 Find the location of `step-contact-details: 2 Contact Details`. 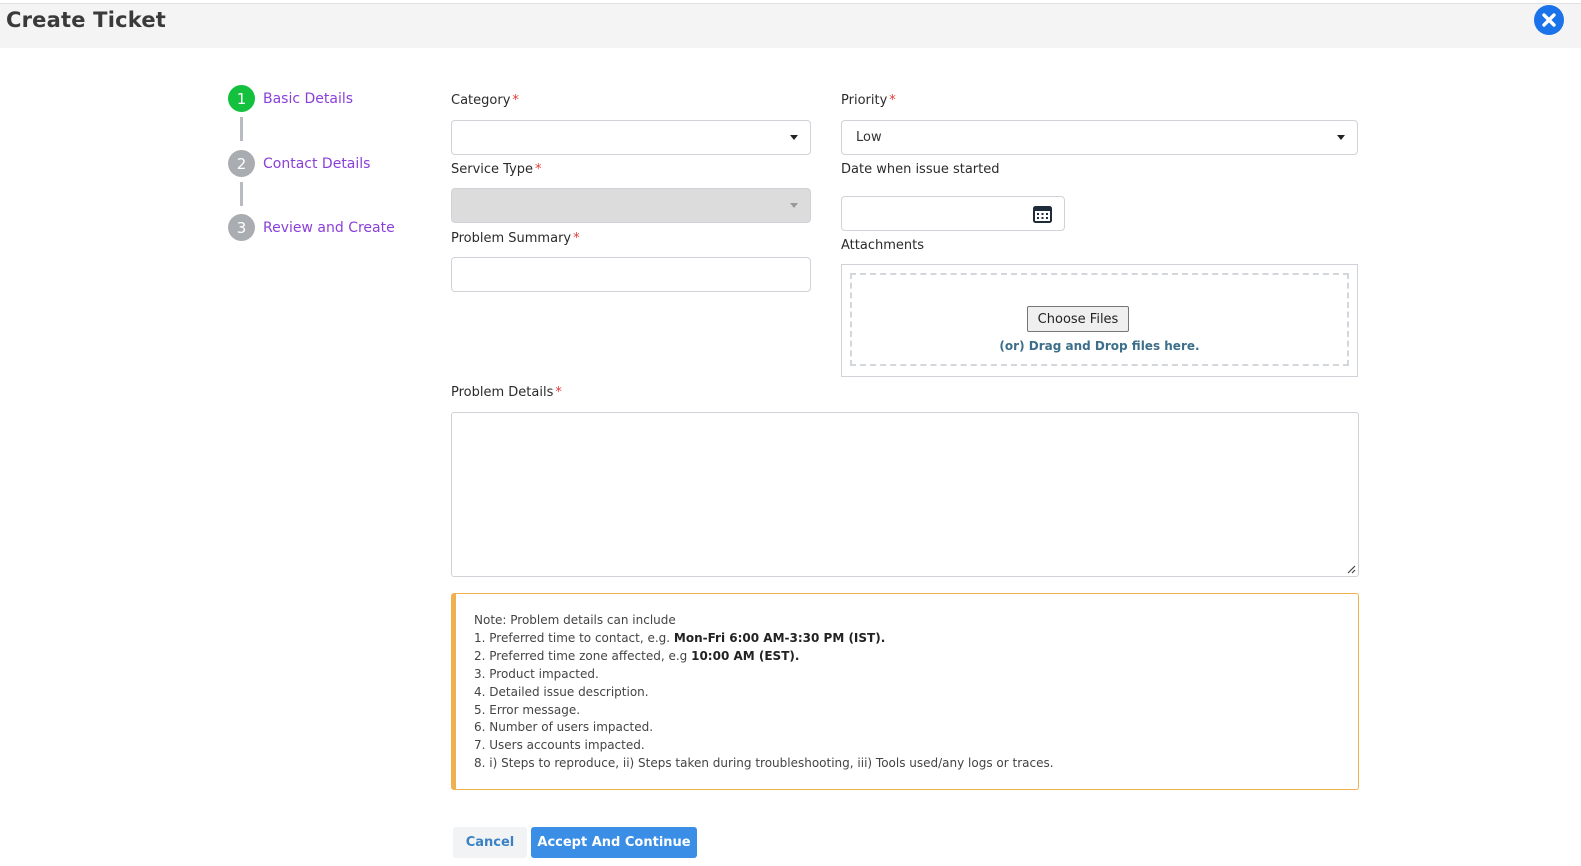

step-contact-details: 2 Contact Details is located at coordinates (299, 163).